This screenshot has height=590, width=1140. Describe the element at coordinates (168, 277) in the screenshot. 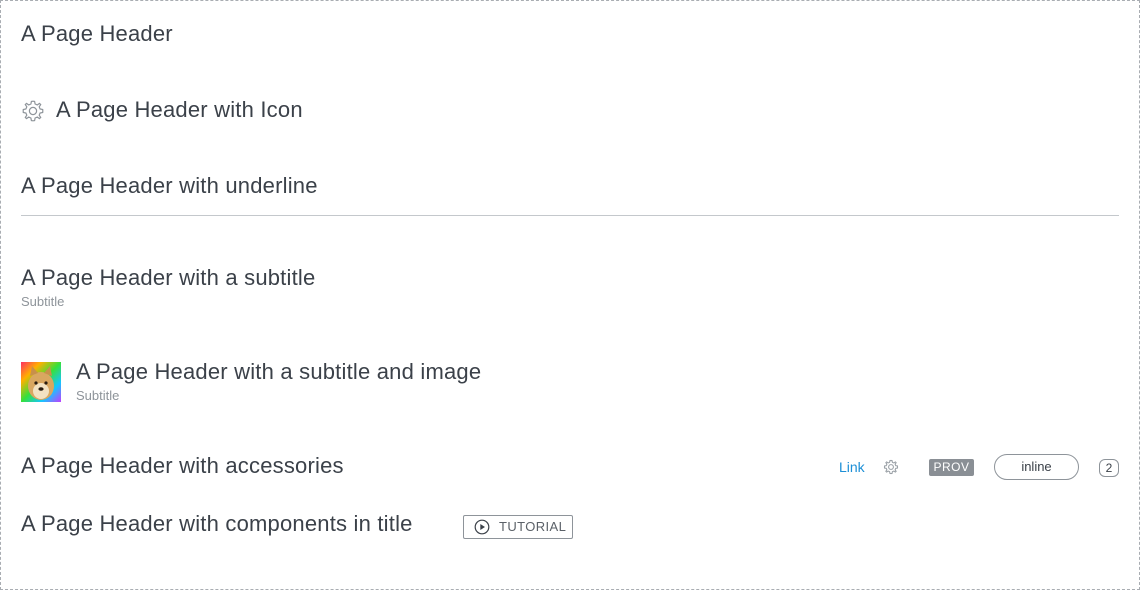

I see `page-header-with-subtitle: A Page Header with a subtitle` at that location.